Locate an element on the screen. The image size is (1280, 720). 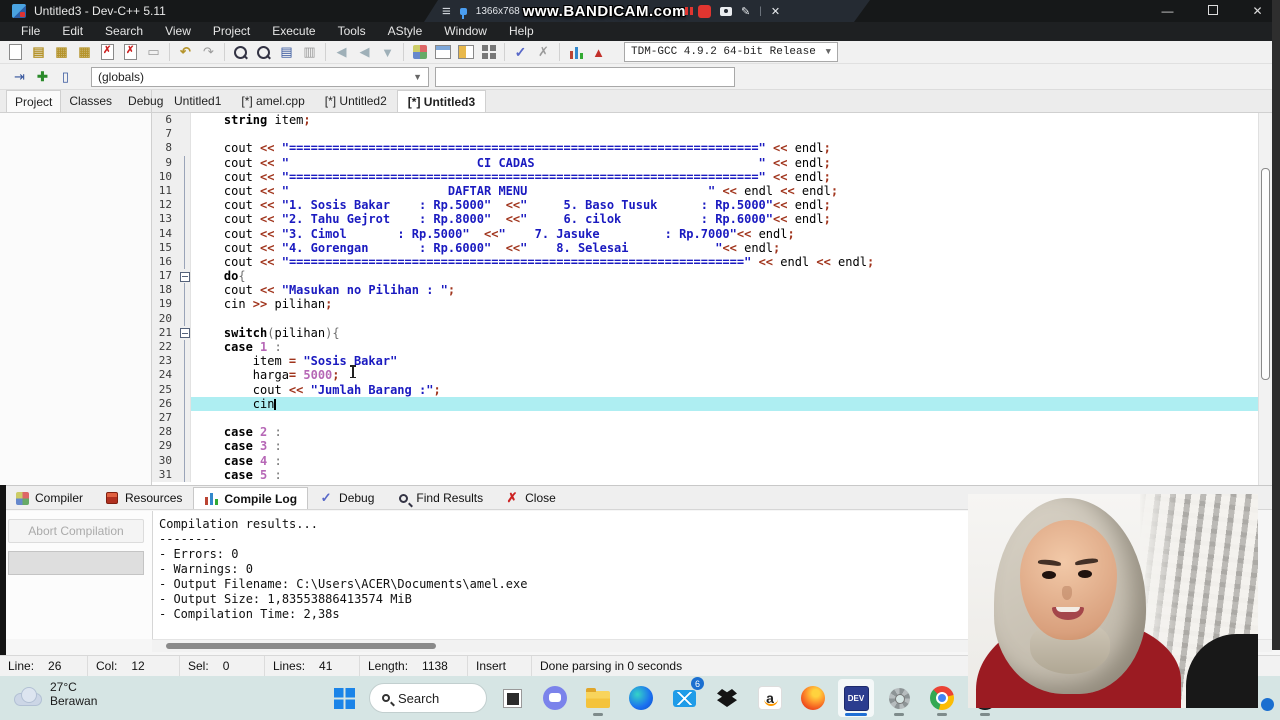
devcpp-taskbar-button: DEV is located at coordinates (856, 698).